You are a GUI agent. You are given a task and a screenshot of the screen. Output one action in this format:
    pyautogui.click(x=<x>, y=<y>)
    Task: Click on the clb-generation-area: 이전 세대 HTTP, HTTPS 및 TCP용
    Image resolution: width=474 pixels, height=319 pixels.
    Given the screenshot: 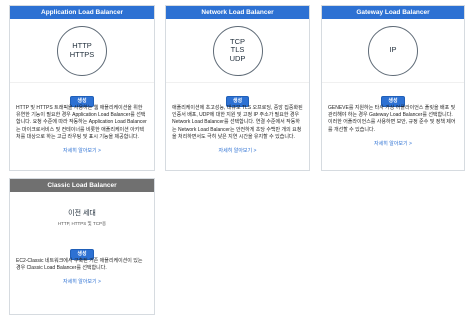 What is the action you would take?
    pyautogui.click(x=82, y=217)
    